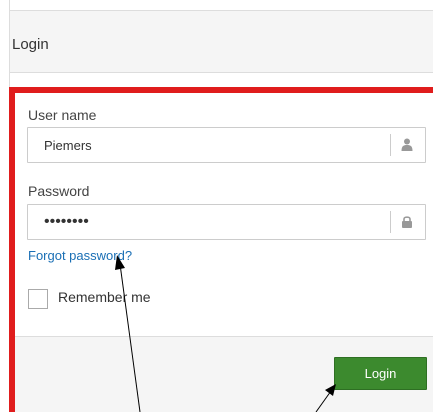  What do you see at coordinates (59, 191) in the screenshot?
I see `password-label: Password` at bounding box center [59, 191].